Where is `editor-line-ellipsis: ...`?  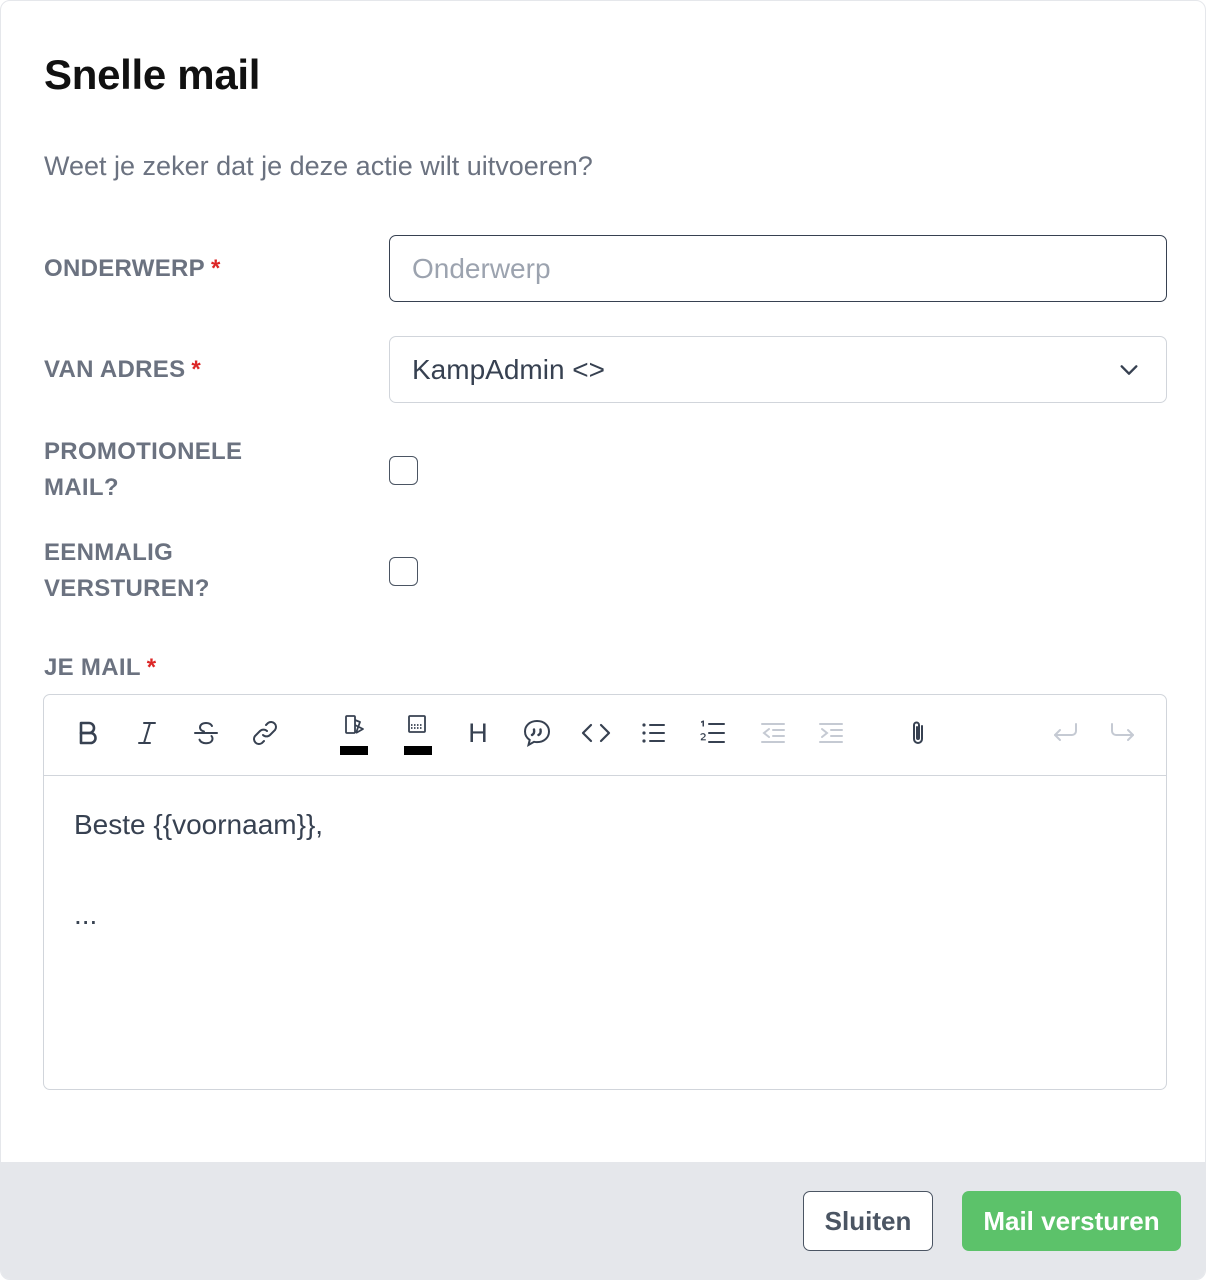
editor-line-ellipsis: ... is located at coordinates (86, 914).